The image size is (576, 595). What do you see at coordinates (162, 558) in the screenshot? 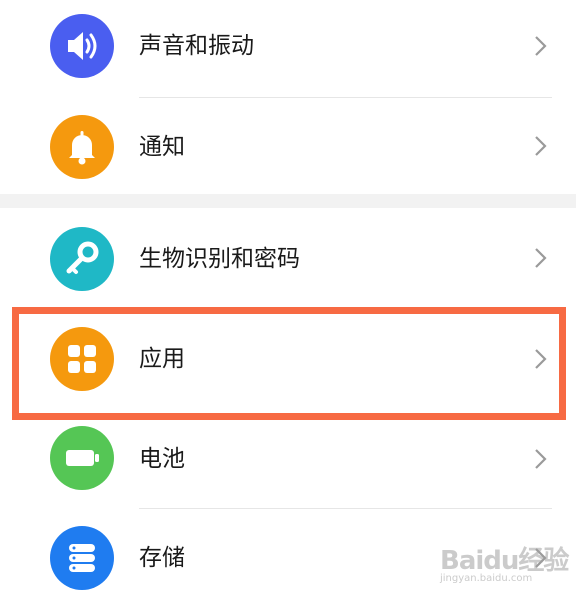
I see `settings-item-label: 存储` at bounding box center [162, 558].